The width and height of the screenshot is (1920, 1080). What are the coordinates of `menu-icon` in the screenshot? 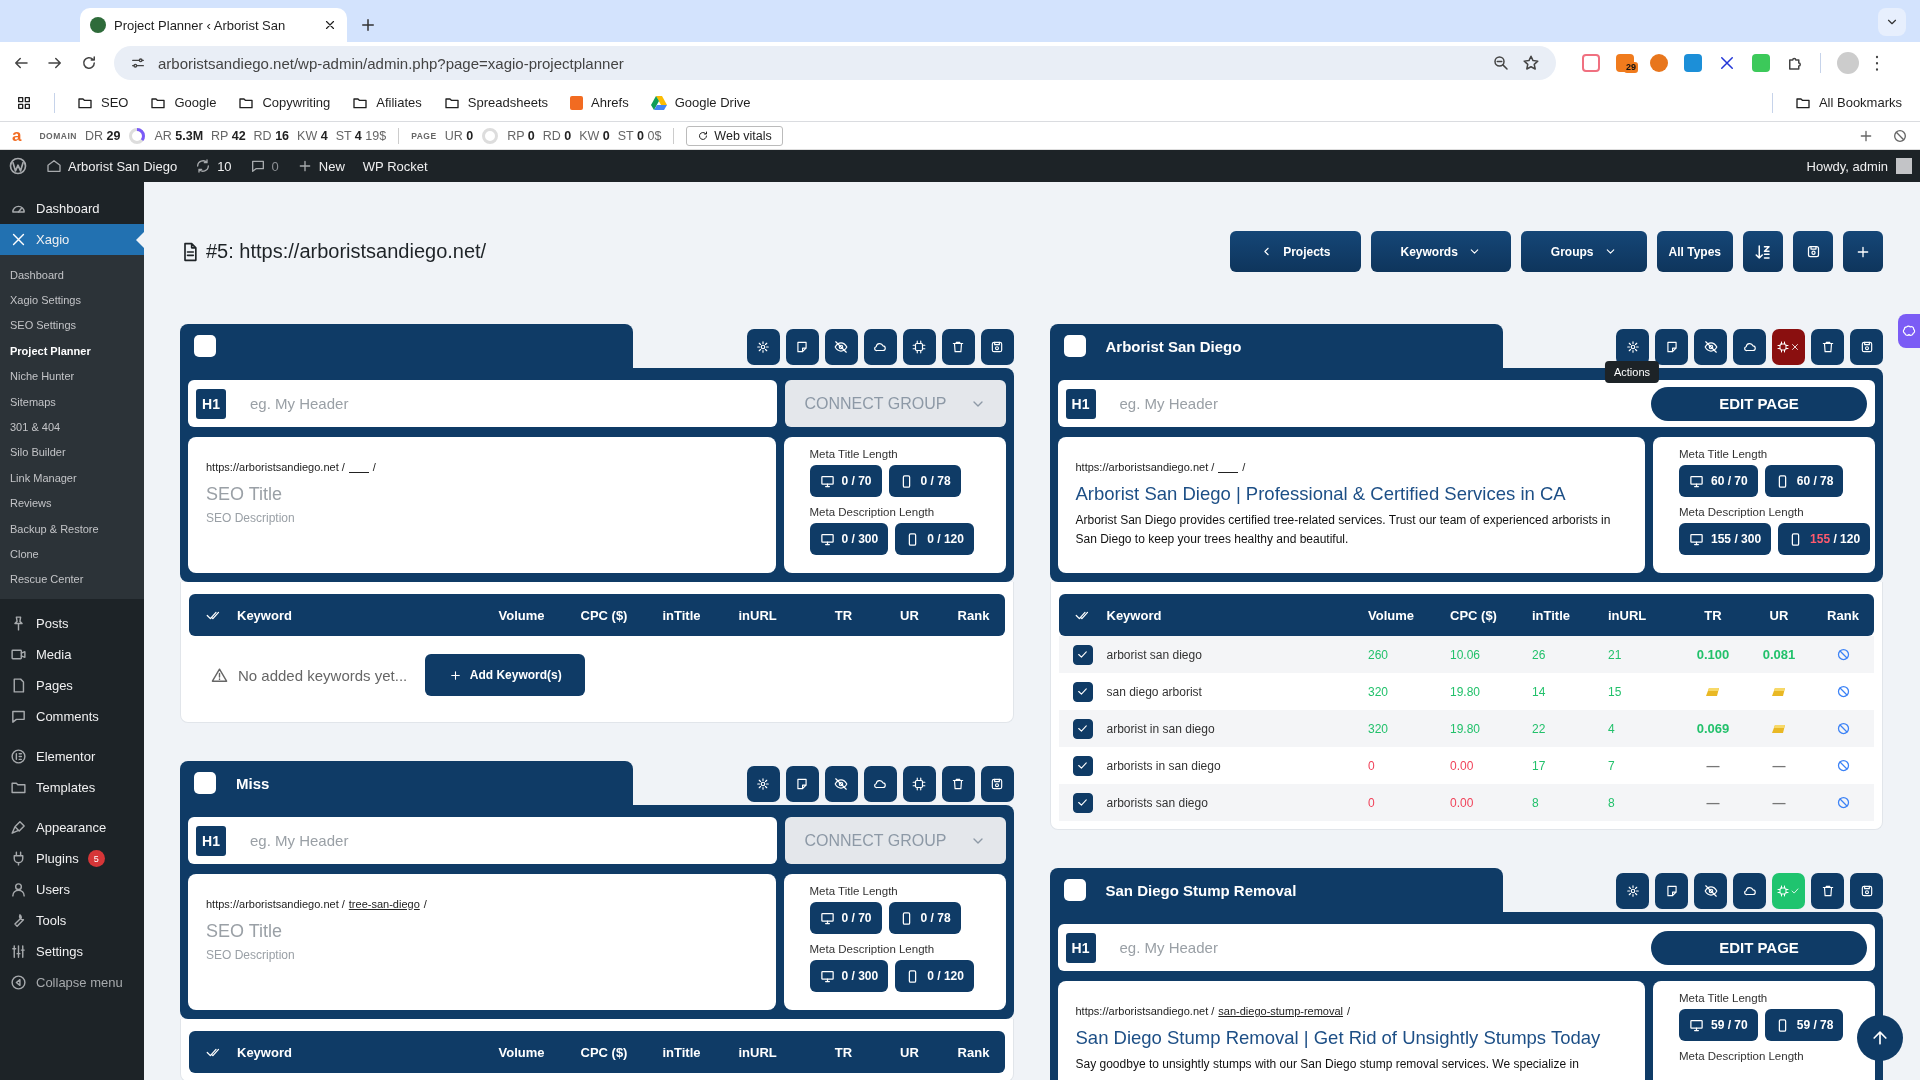 It's located at (1877, 63).